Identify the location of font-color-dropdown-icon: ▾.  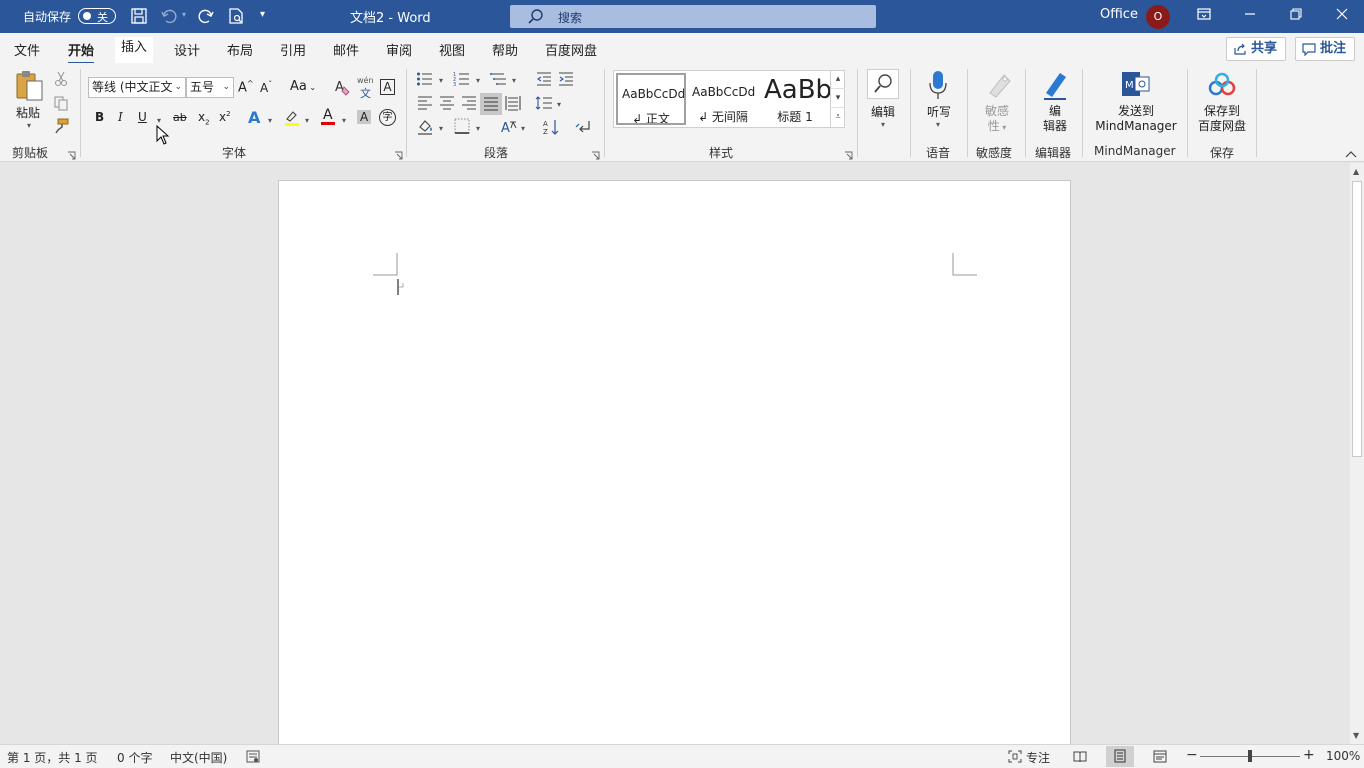
(344, 120).